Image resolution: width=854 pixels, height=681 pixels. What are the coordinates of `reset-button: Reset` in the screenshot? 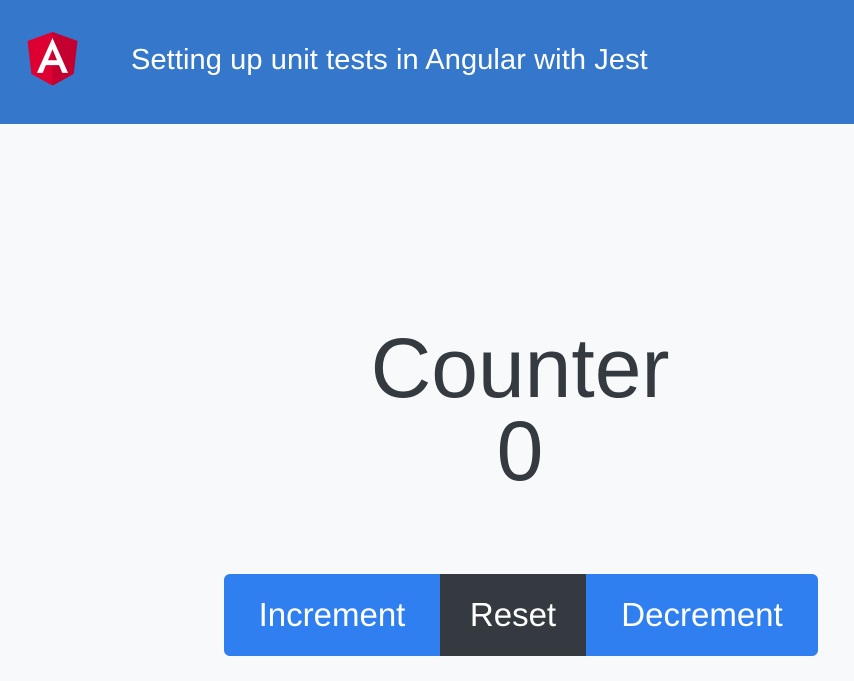 It's located at (513, 615).